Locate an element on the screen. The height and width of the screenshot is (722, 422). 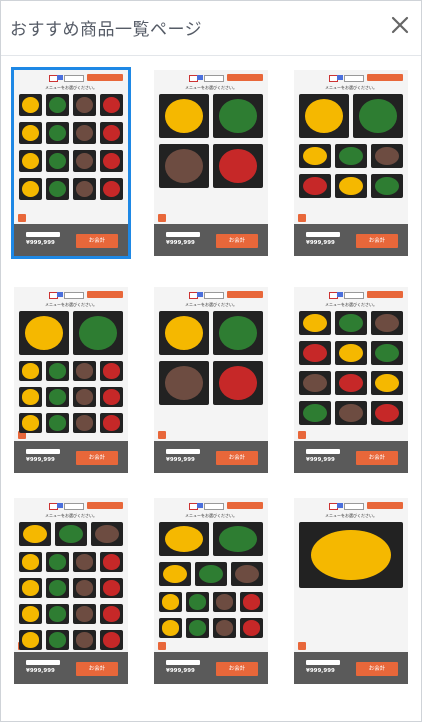
close-icon is located at coordinates (400, 25).